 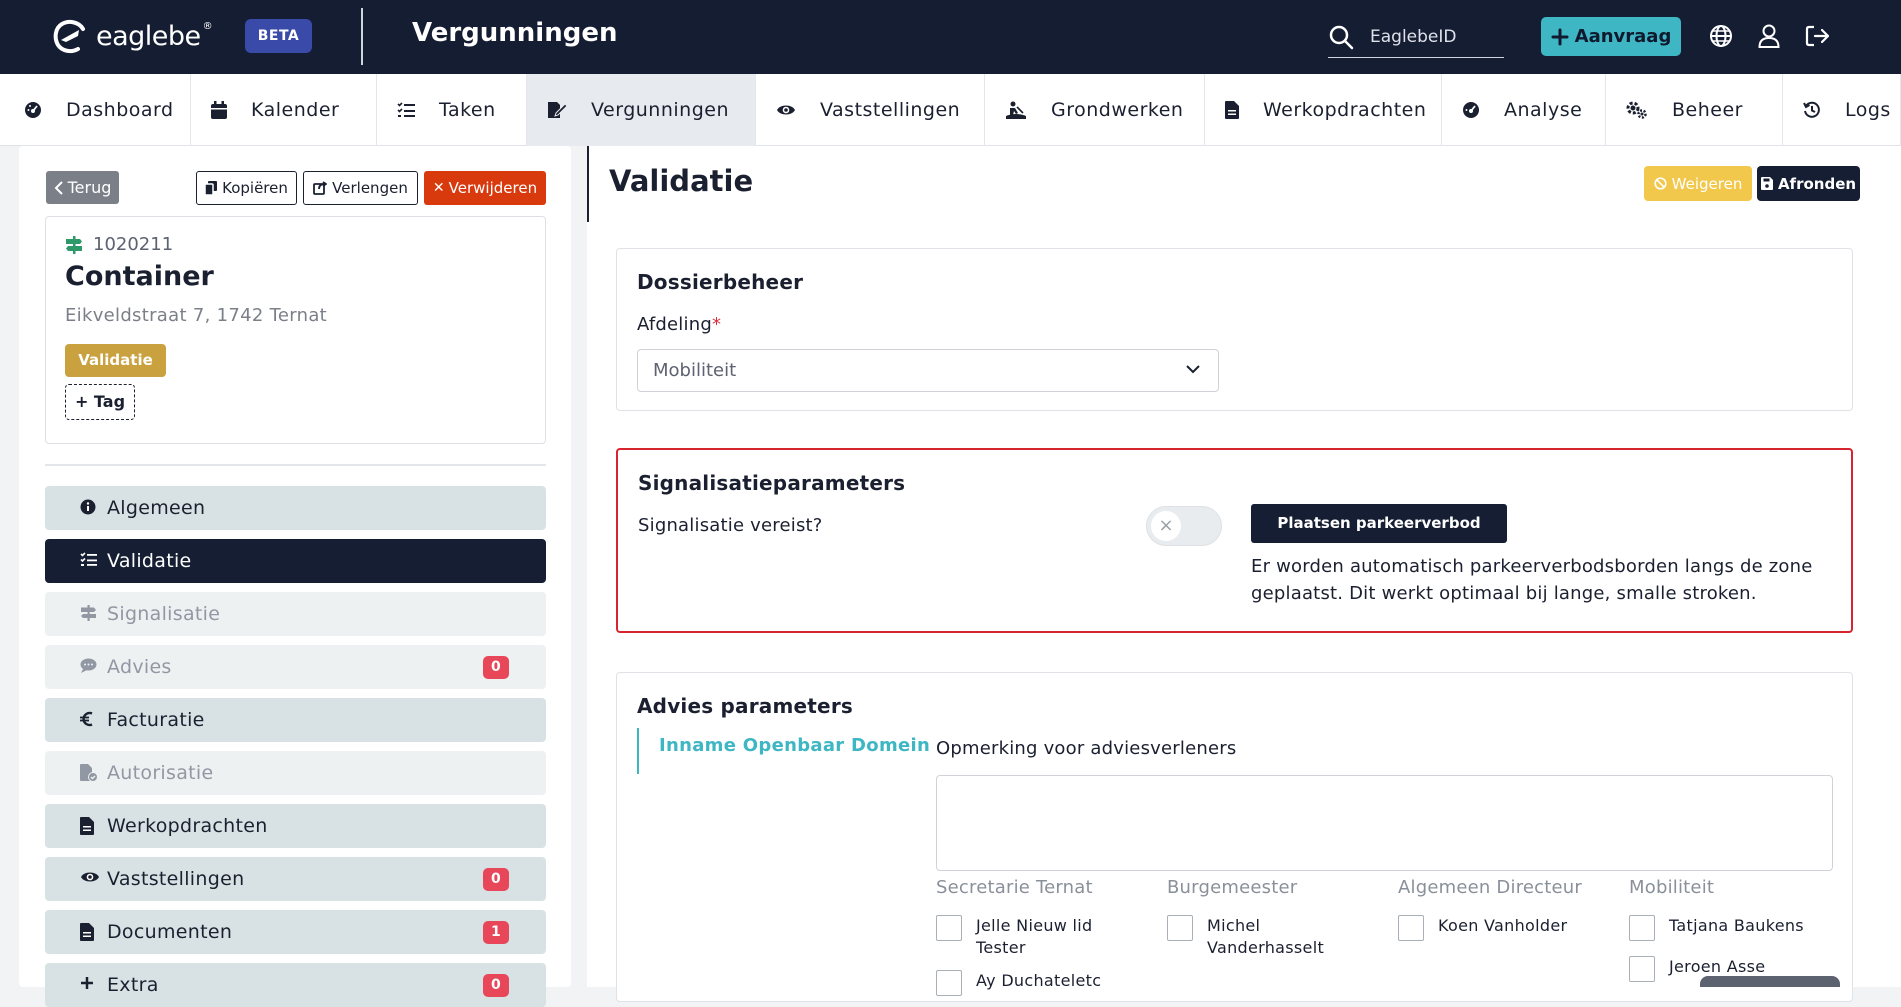 What do you see at coordinates (1041, 937) in the screenshot?
I see `advisor-option: Jelle Nieuw lid Tester` at bounding box center [1041, 937].